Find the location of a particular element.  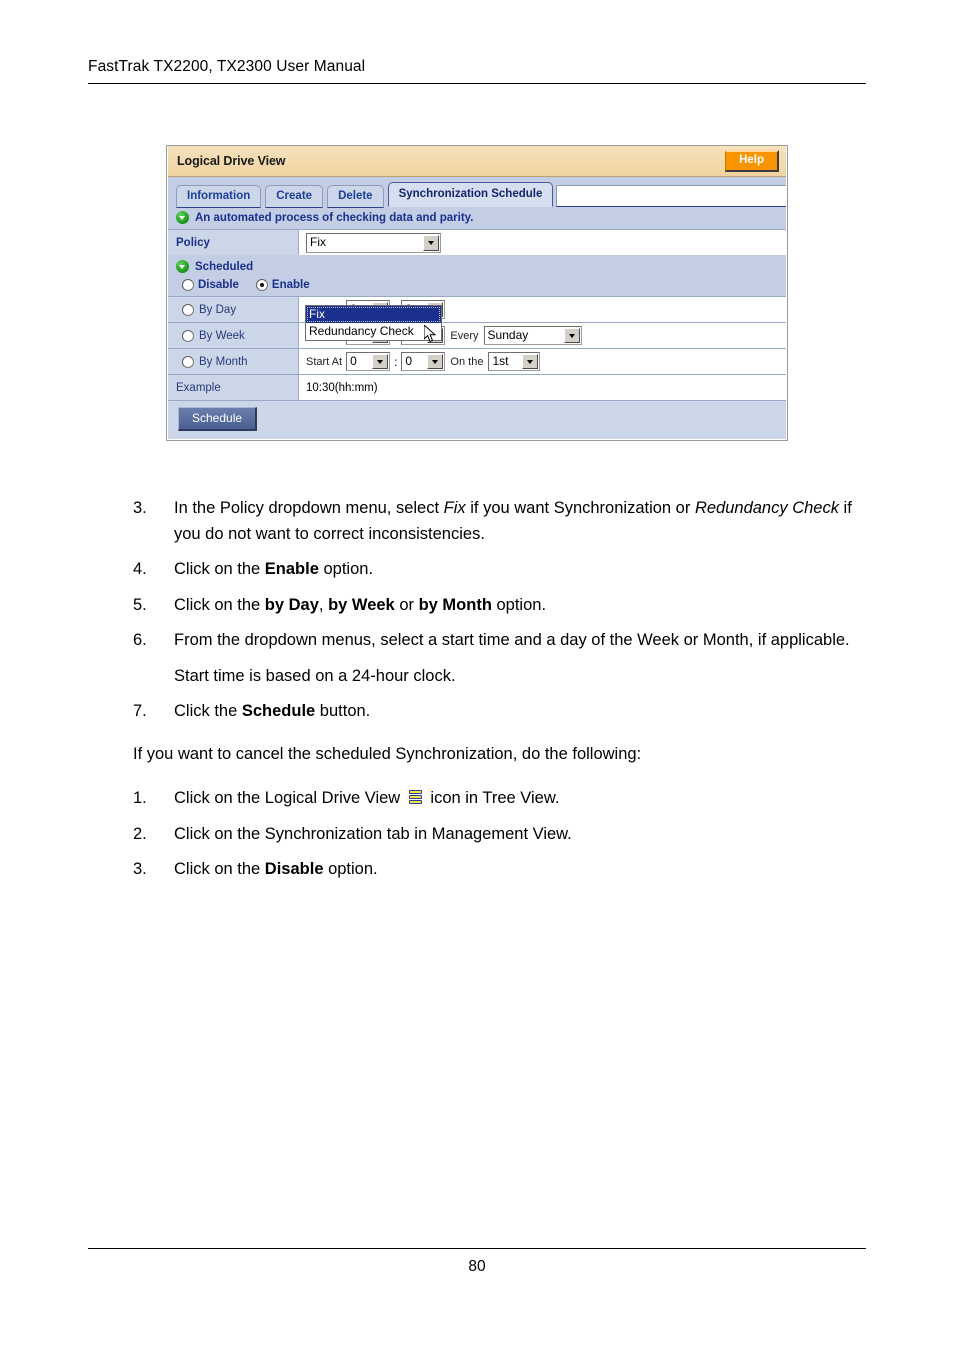

schedule-button: Schedule is located at coordinates (218, 419).